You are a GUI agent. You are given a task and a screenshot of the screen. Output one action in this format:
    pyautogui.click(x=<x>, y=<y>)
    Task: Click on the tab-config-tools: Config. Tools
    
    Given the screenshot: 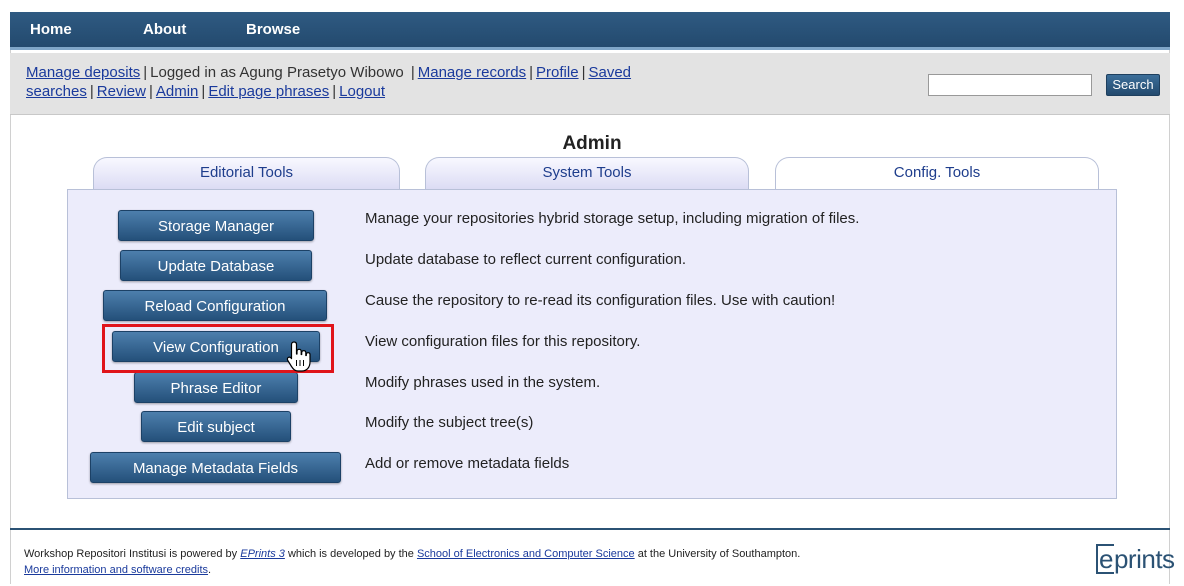 What is the action you would take?
    pyautogui.click(x=937, y=173)
    